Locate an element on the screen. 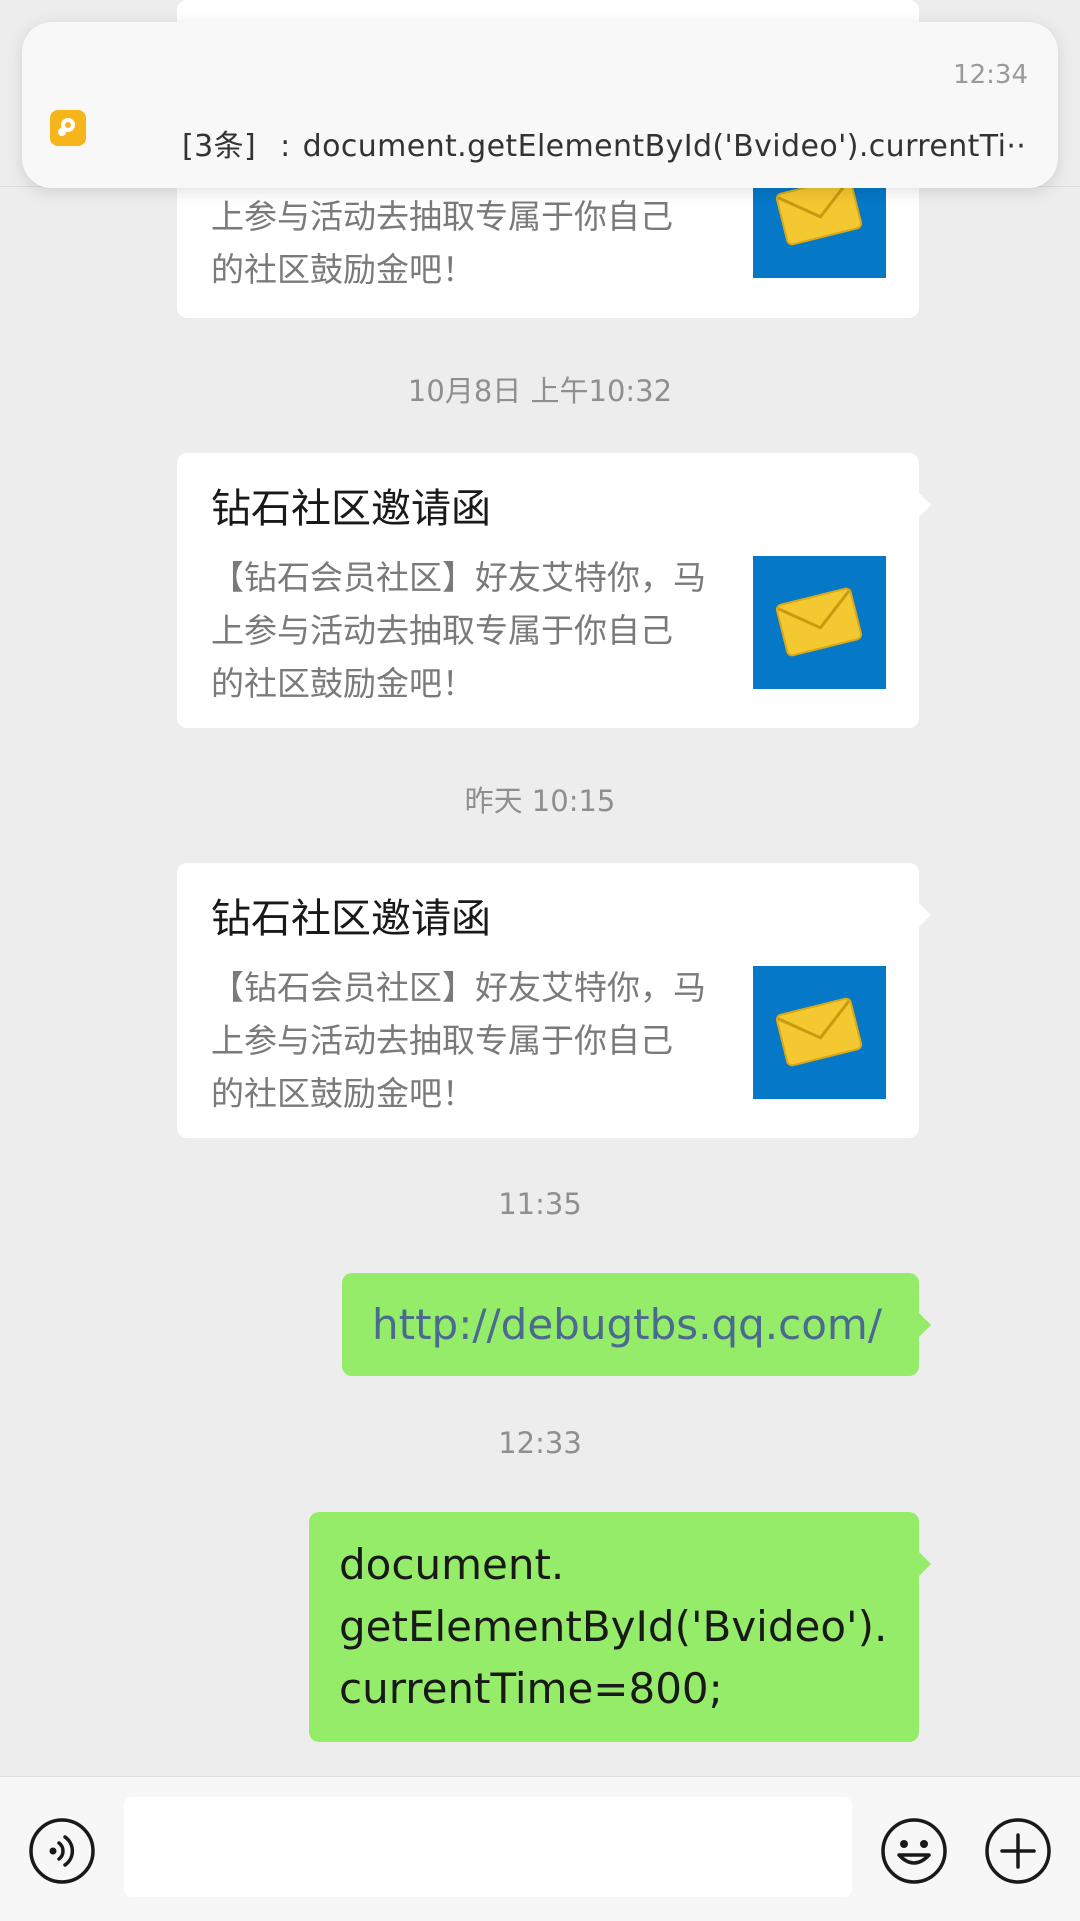  sent-link-message: http://debugtbs.qq.com/ is located at coordinates (636, 1324).